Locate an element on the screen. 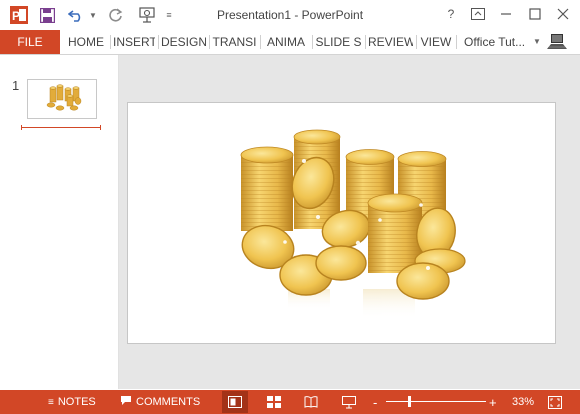  title-bar: P ▼ ≡ Presentation1 - PowerPoint ? is located at coordinates (290, 15).